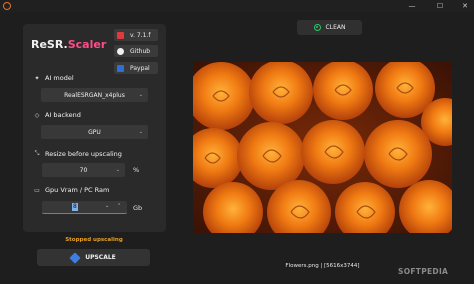 The image size is (474, 284). I want to click on memory-icon: ▭, so click(37, 190).